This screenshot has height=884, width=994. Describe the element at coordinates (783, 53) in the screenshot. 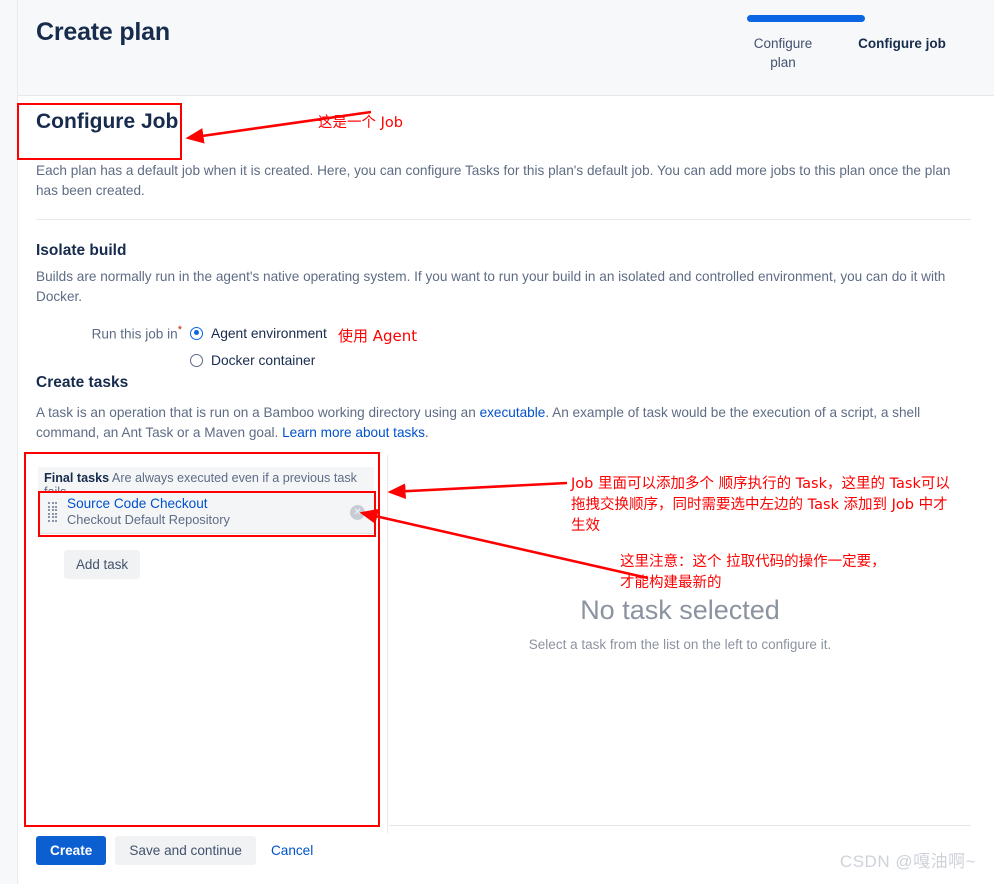

I see `wizard-step-configure-plan: Configure plan` at that location.